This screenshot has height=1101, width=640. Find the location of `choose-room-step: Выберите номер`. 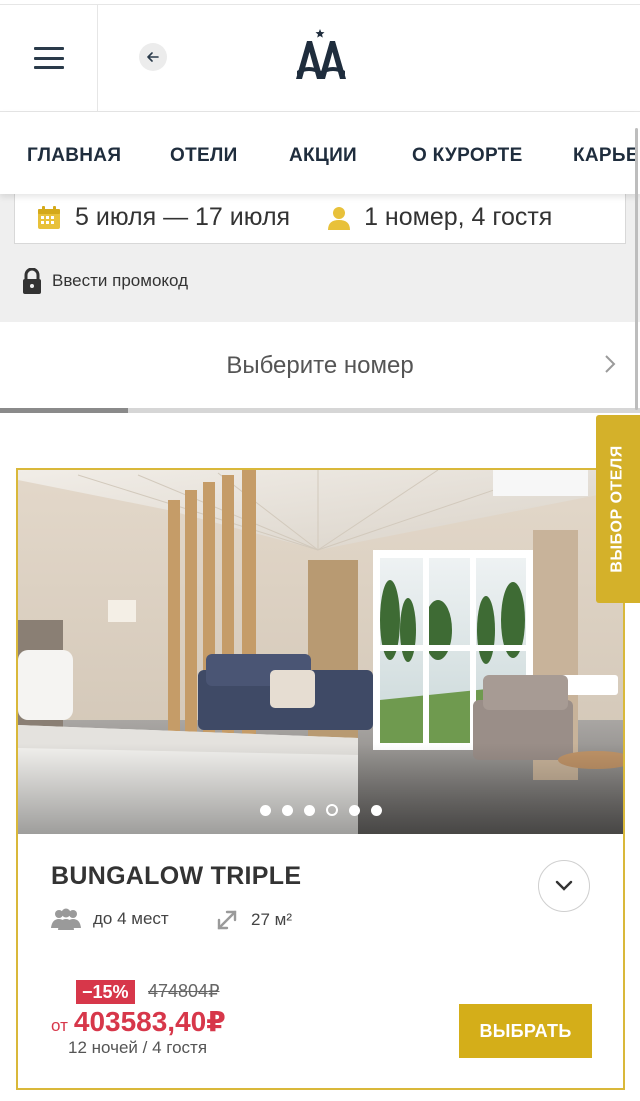

choose-room-step: Выберите номер is located at coordinates (320, 366).